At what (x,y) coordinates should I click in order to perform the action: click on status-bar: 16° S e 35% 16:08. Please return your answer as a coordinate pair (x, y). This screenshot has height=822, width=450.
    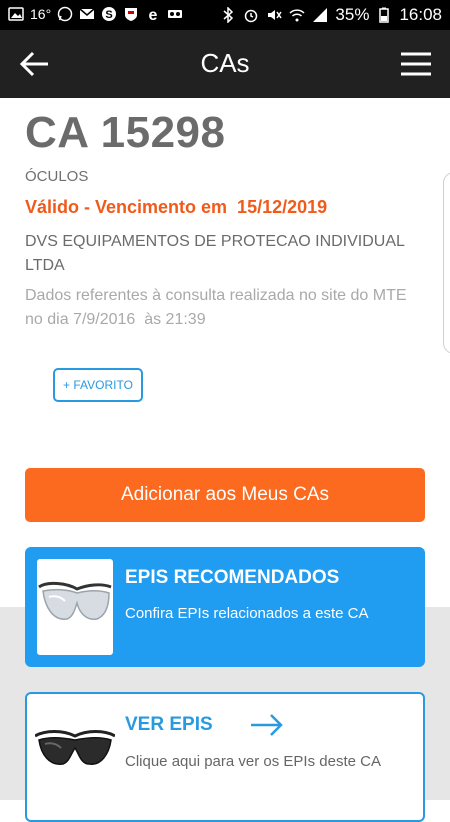
    Looking at the image, I should click on (225, 15).